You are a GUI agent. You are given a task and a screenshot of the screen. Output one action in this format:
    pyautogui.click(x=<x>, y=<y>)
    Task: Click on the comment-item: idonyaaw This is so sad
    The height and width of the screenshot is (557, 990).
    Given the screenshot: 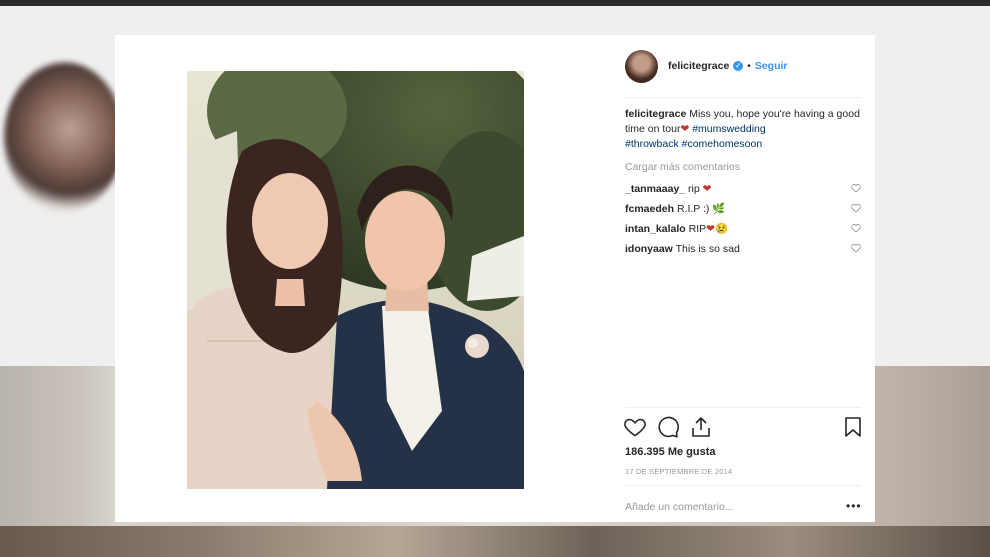 What is the action you would take?
    pyautogui.click(x=743, y=252)
    